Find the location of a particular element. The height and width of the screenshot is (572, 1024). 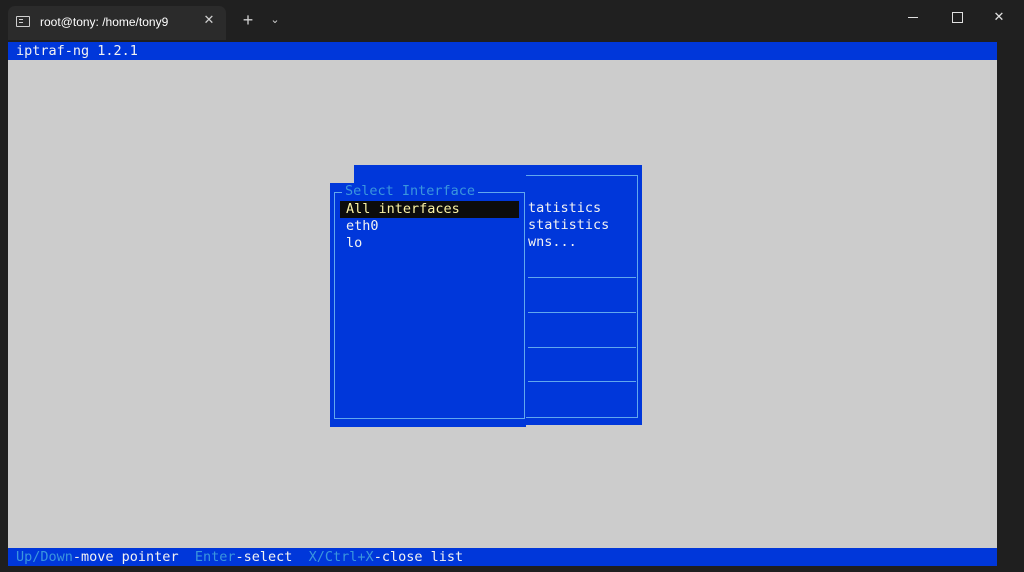

interface-item-eth0: eth0 is located at coordinates (362, 226).